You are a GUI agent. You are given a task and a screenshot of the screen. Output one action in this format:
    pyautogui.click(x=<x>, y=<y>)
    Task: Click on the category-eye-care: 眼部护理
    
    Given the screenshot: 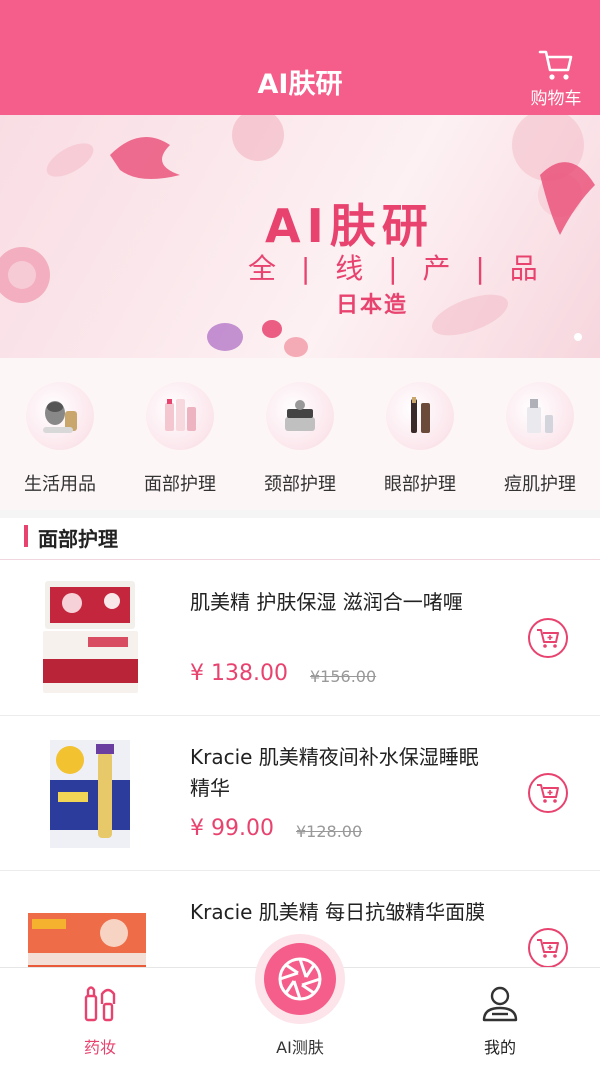 What is the action you would take?
    pyautogui.click(x=420, y=434)
    